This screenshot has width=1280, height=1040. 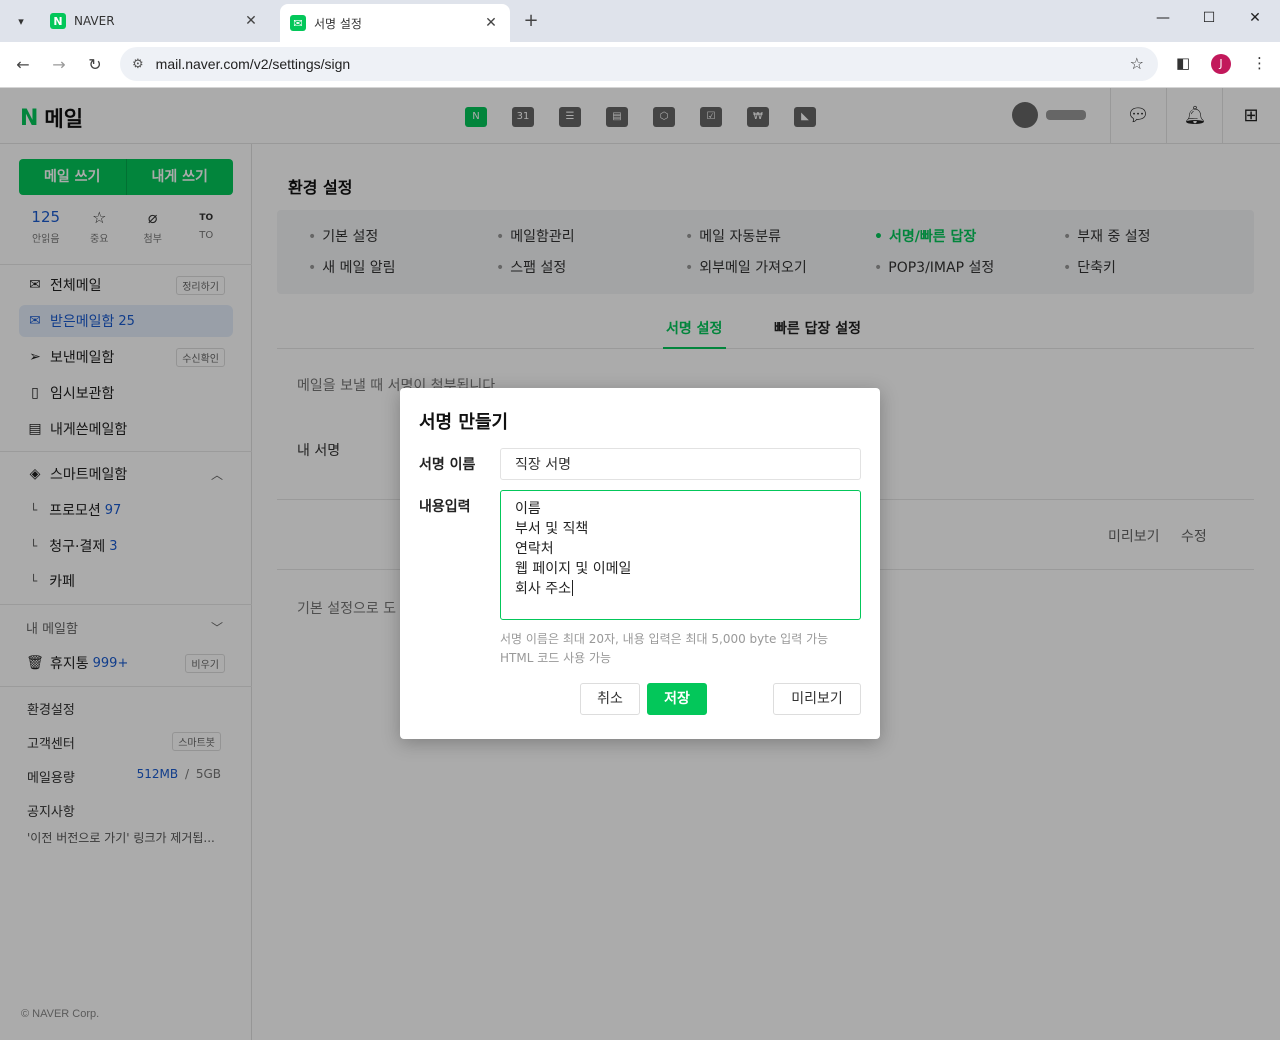 What do you see at coordinates (94, 21) in the screenshot?
I see `tab-title: NAVER` at bounding box center [94, 21].